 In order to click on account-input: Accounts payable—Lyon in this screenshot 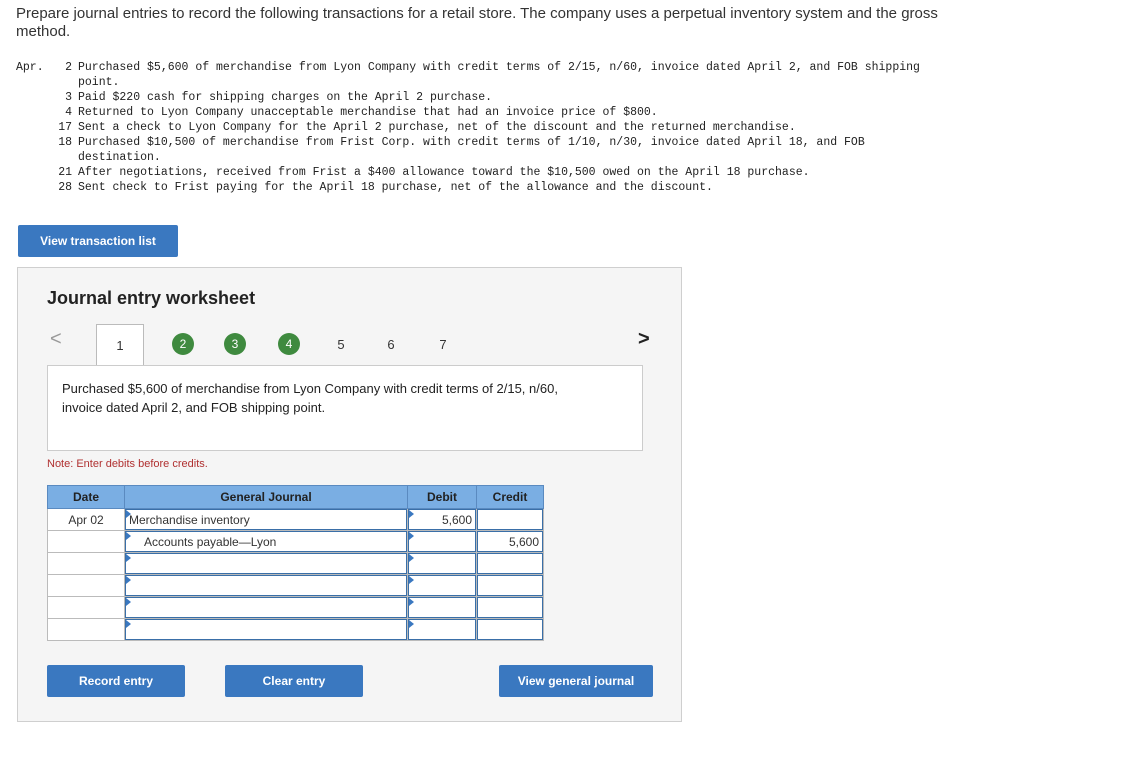, I will do `click(201, 542)`.